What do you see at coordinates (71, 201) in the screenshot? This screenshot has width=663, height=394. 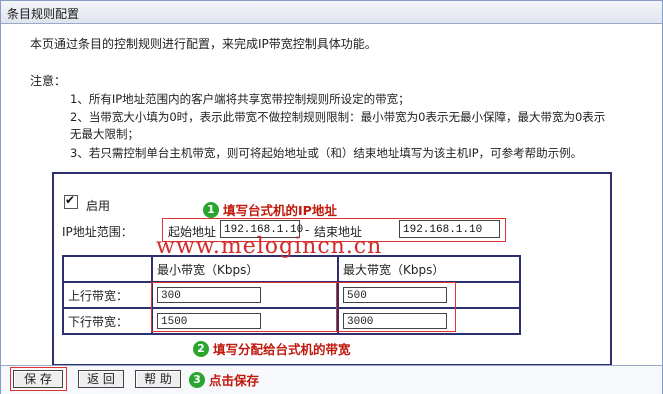 I see `enable-checkbox` at bounding box center [71, 201].